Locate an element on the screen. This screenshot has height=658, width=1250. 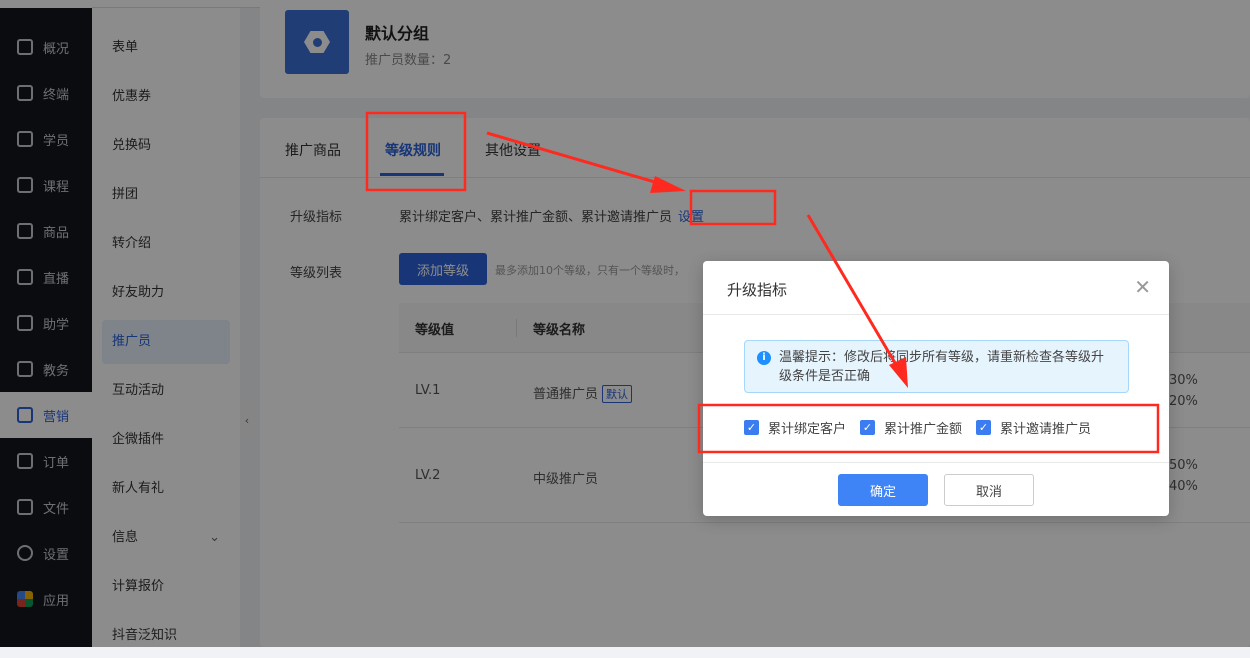
metric-options: ✓ 累计绑定客户 ✓ 累计推广金额 ✓ 累计邀请推广员 is located at coordinates (917, 427).